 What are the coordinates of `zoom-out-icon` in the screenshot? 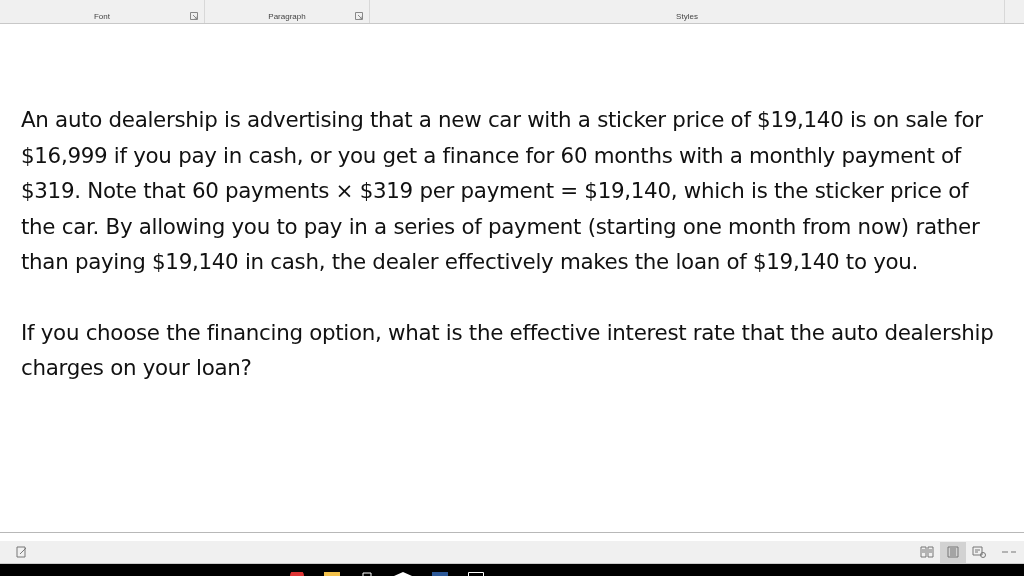 It's located at (1009, 552).